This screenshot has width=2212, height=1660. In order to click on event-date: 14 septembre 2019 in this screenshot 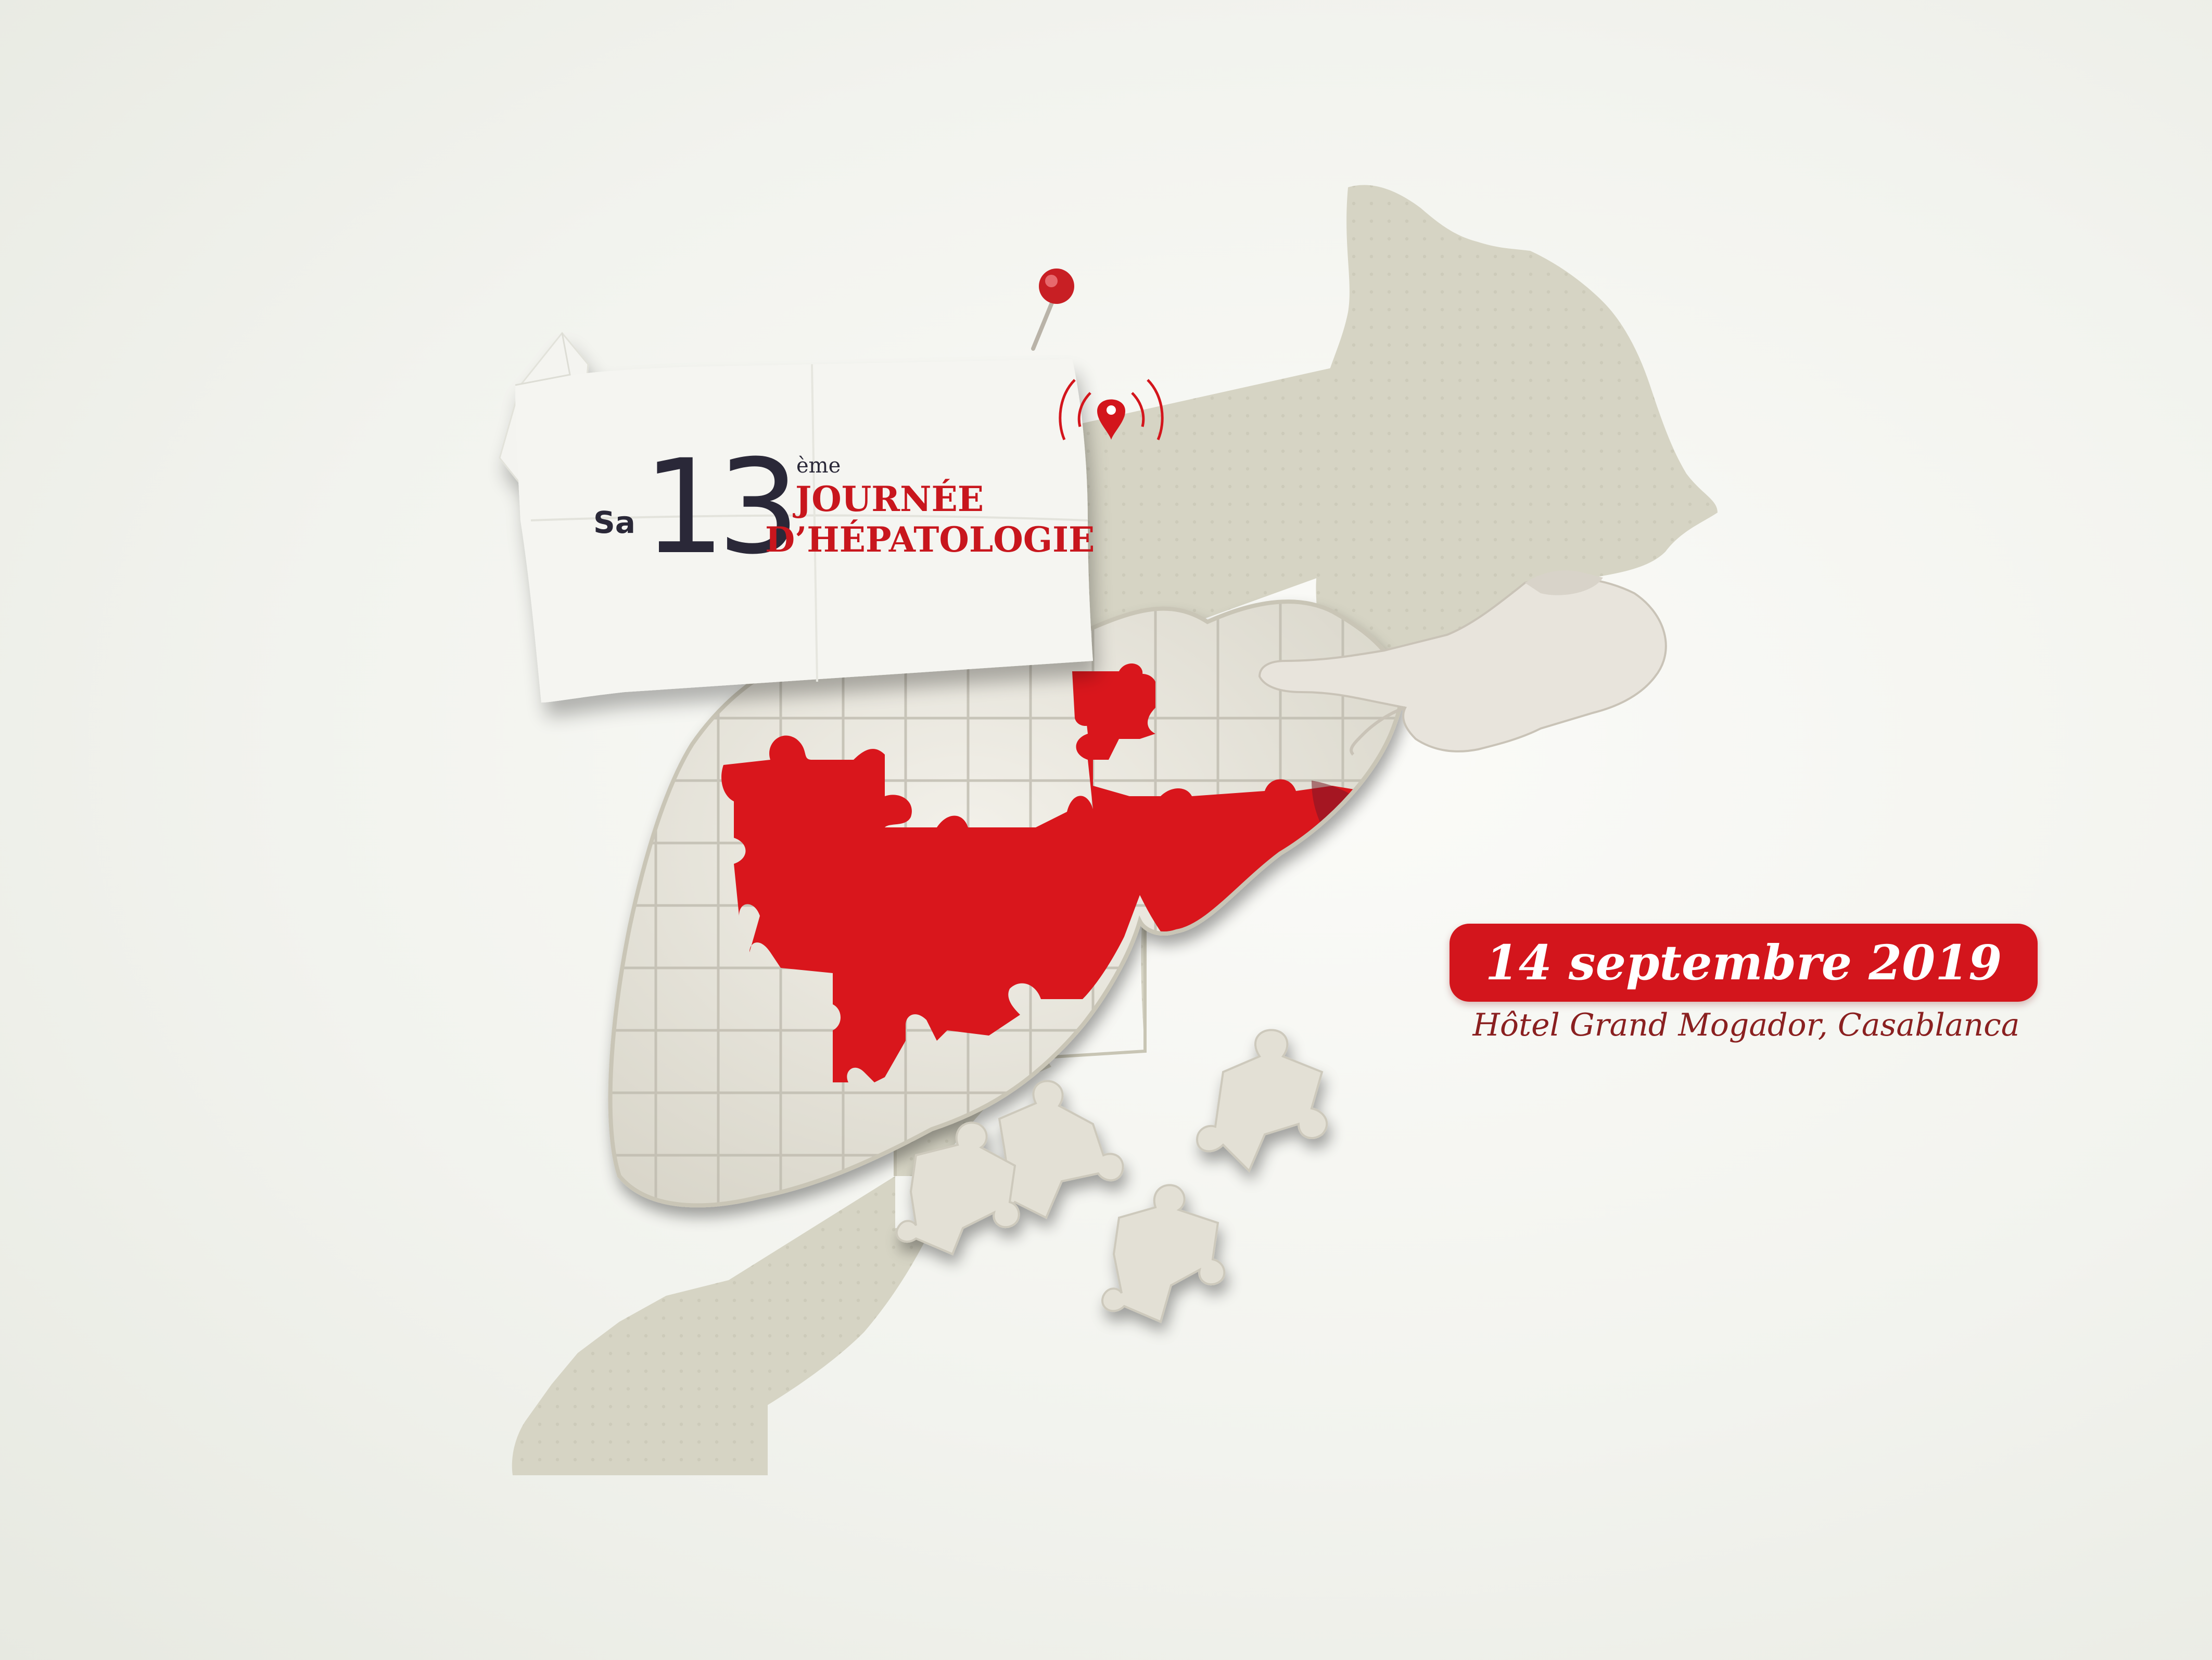, I will do `click(1744, 963)`.